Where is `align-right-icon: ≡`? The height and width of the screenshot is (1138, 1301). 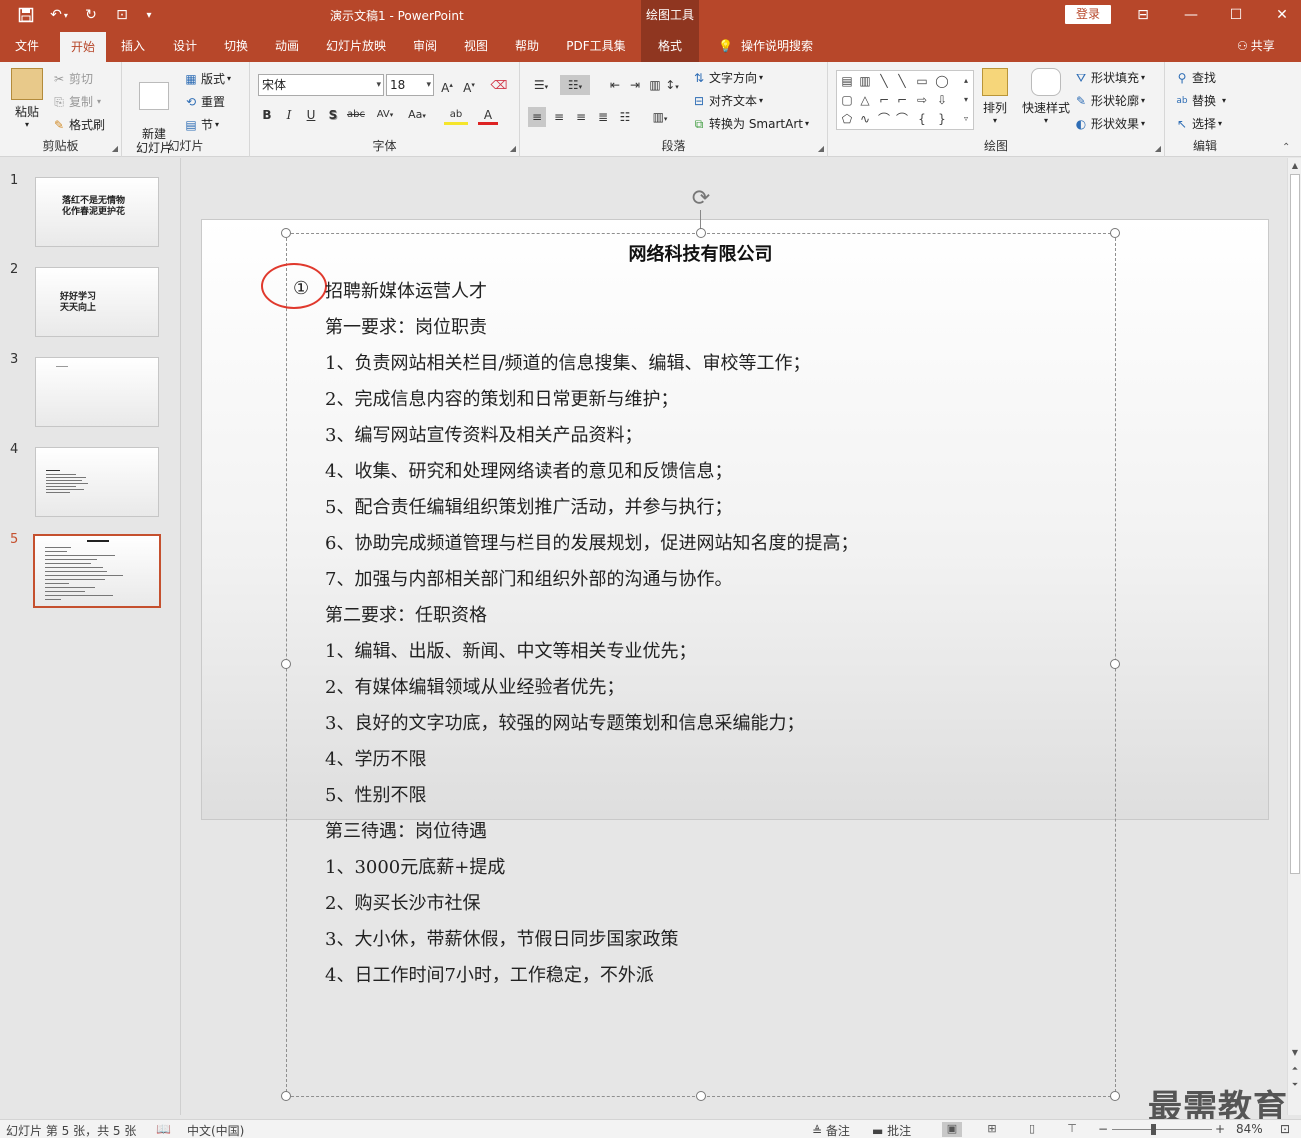 align-right-icon: ≡ is located at coordinates (581, 117).